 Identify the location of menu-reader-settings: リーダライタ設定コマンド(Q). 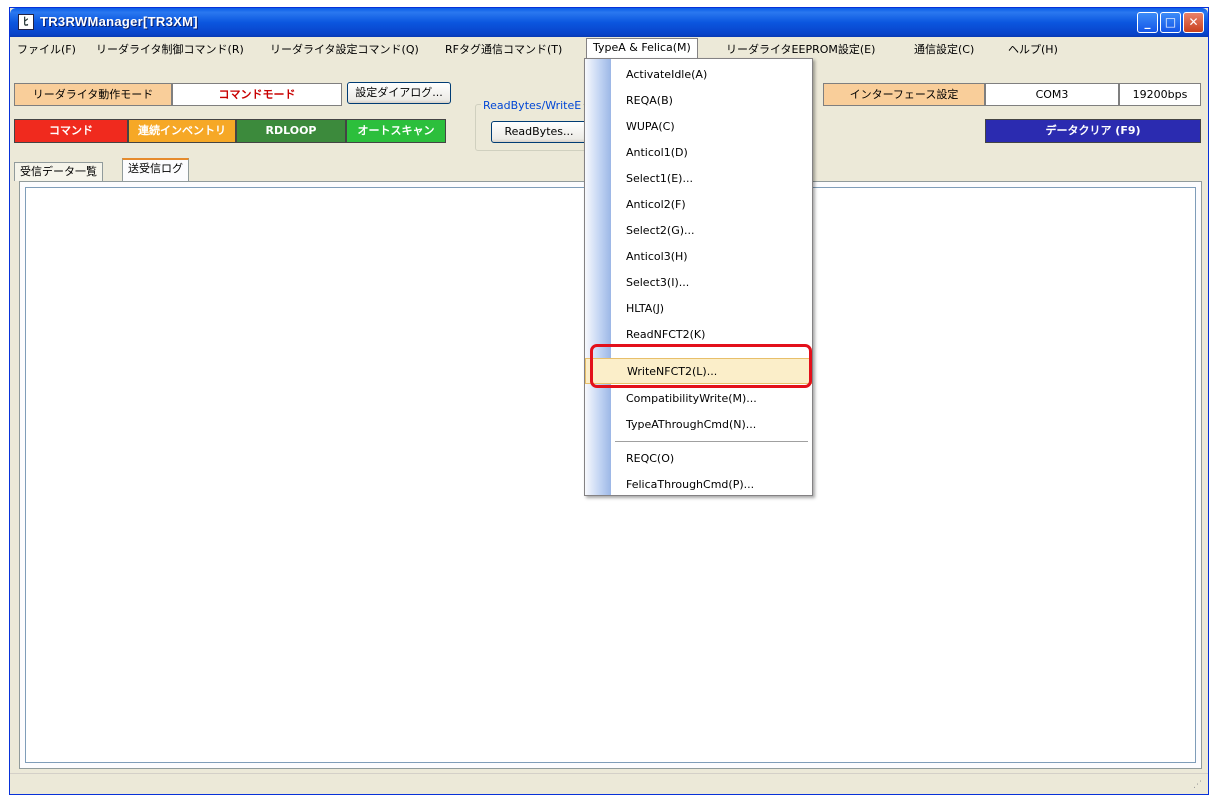
(344, 49).